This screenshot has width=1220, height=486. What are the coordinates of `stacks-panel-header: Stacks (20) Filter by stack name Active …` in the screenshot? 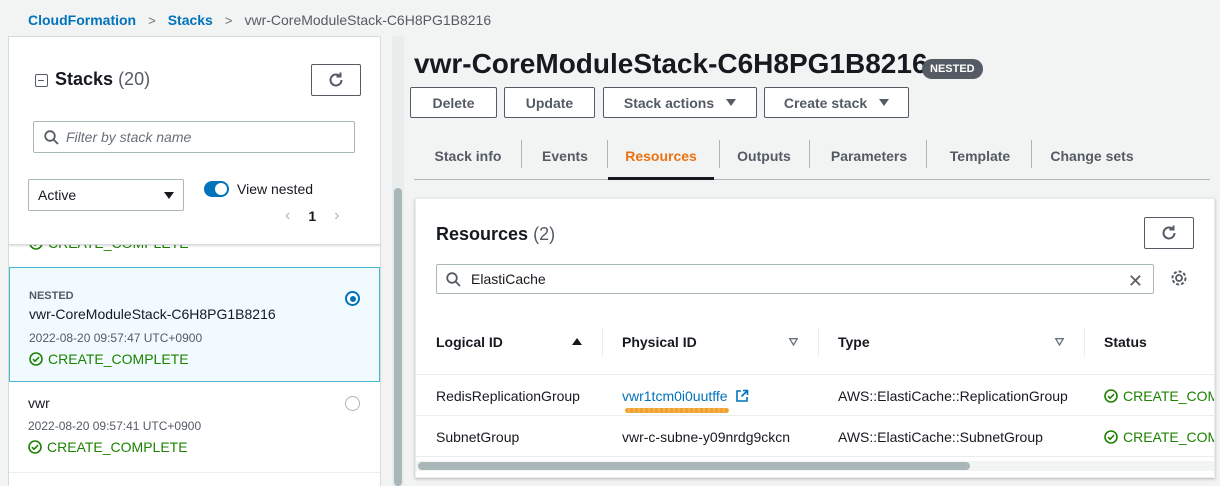 It's located at (194, 141).